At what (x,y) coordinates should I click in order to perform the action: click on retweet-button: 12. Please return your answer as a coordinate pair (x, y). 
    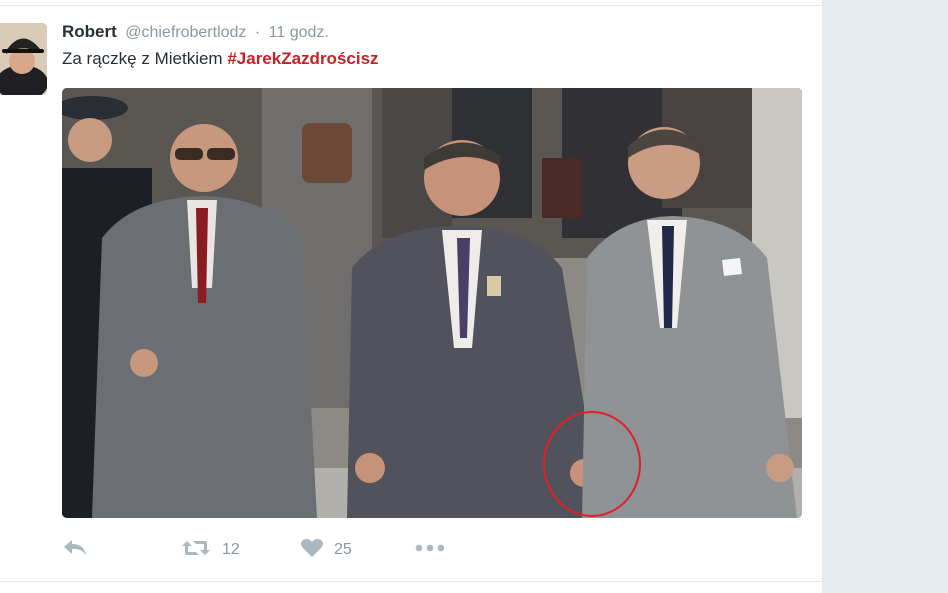
    Looking at the image, I should click on (210, 550).